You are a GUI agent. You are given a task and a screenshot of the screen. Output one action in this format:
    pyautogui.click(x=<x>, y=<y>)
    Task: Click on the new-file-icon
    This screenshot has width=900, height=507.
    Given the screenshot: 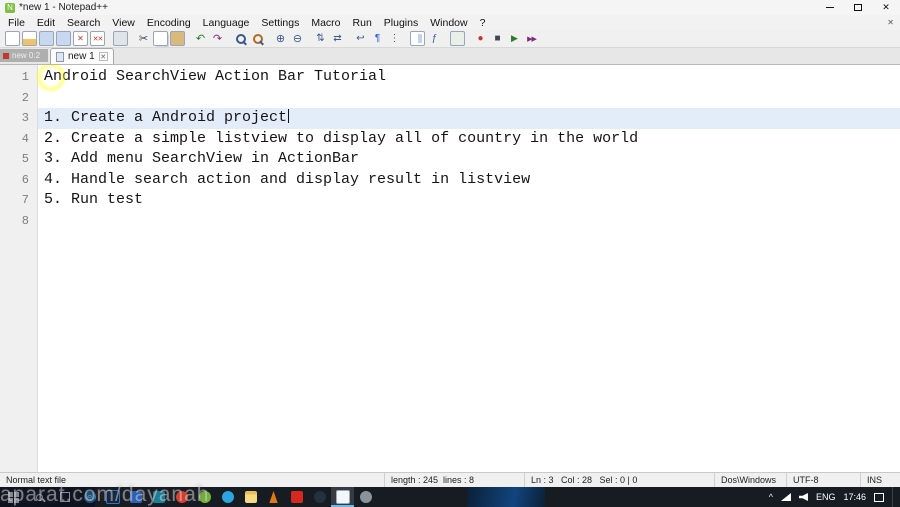 What is the action you would take?
    pyautogui.click(x=12, y=38)
    